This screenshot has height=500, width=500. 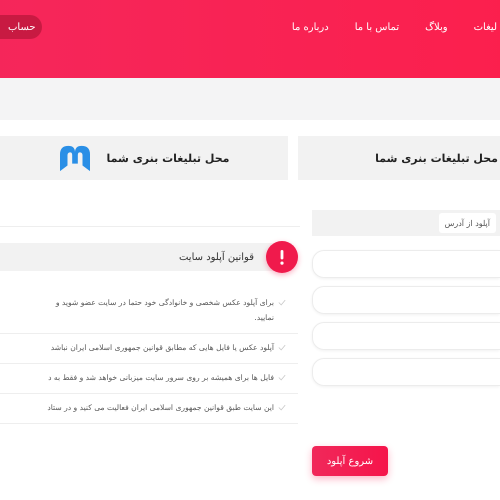 What do you see at coordinates (485, 27) in the screenshot?
I see `nav-link: لیغات` at bounding box center [485, 27].